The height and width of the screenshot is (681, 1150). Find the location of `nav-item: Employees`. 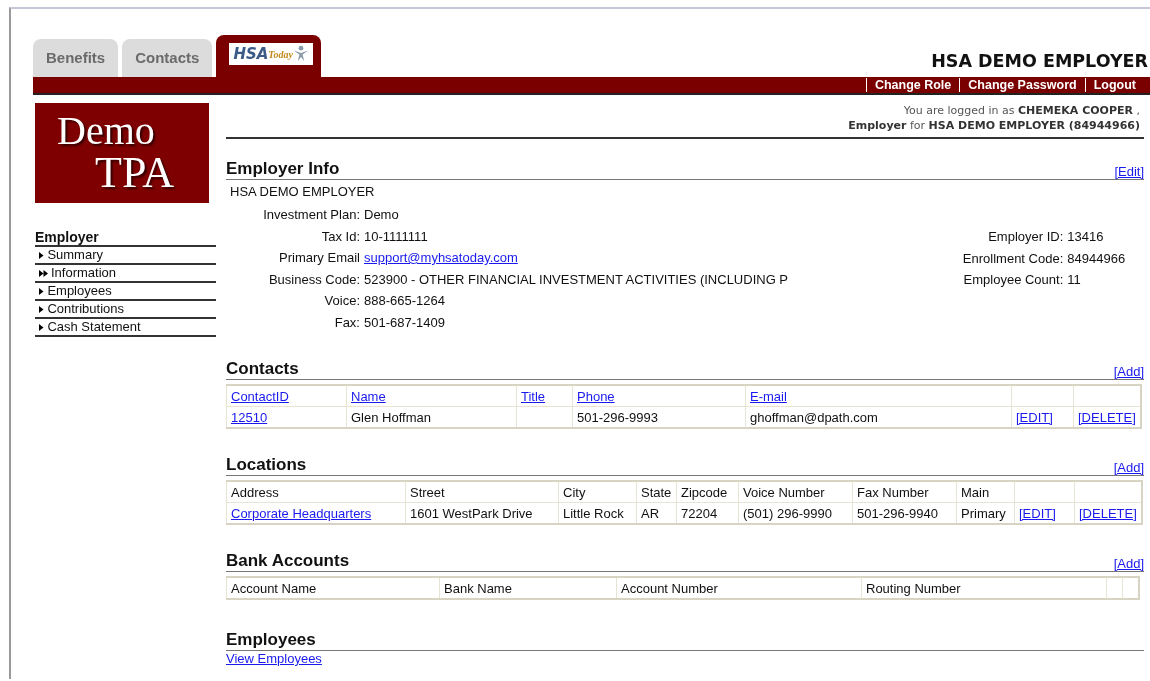

nav-item: Employees is located at coordinates (125, 292).